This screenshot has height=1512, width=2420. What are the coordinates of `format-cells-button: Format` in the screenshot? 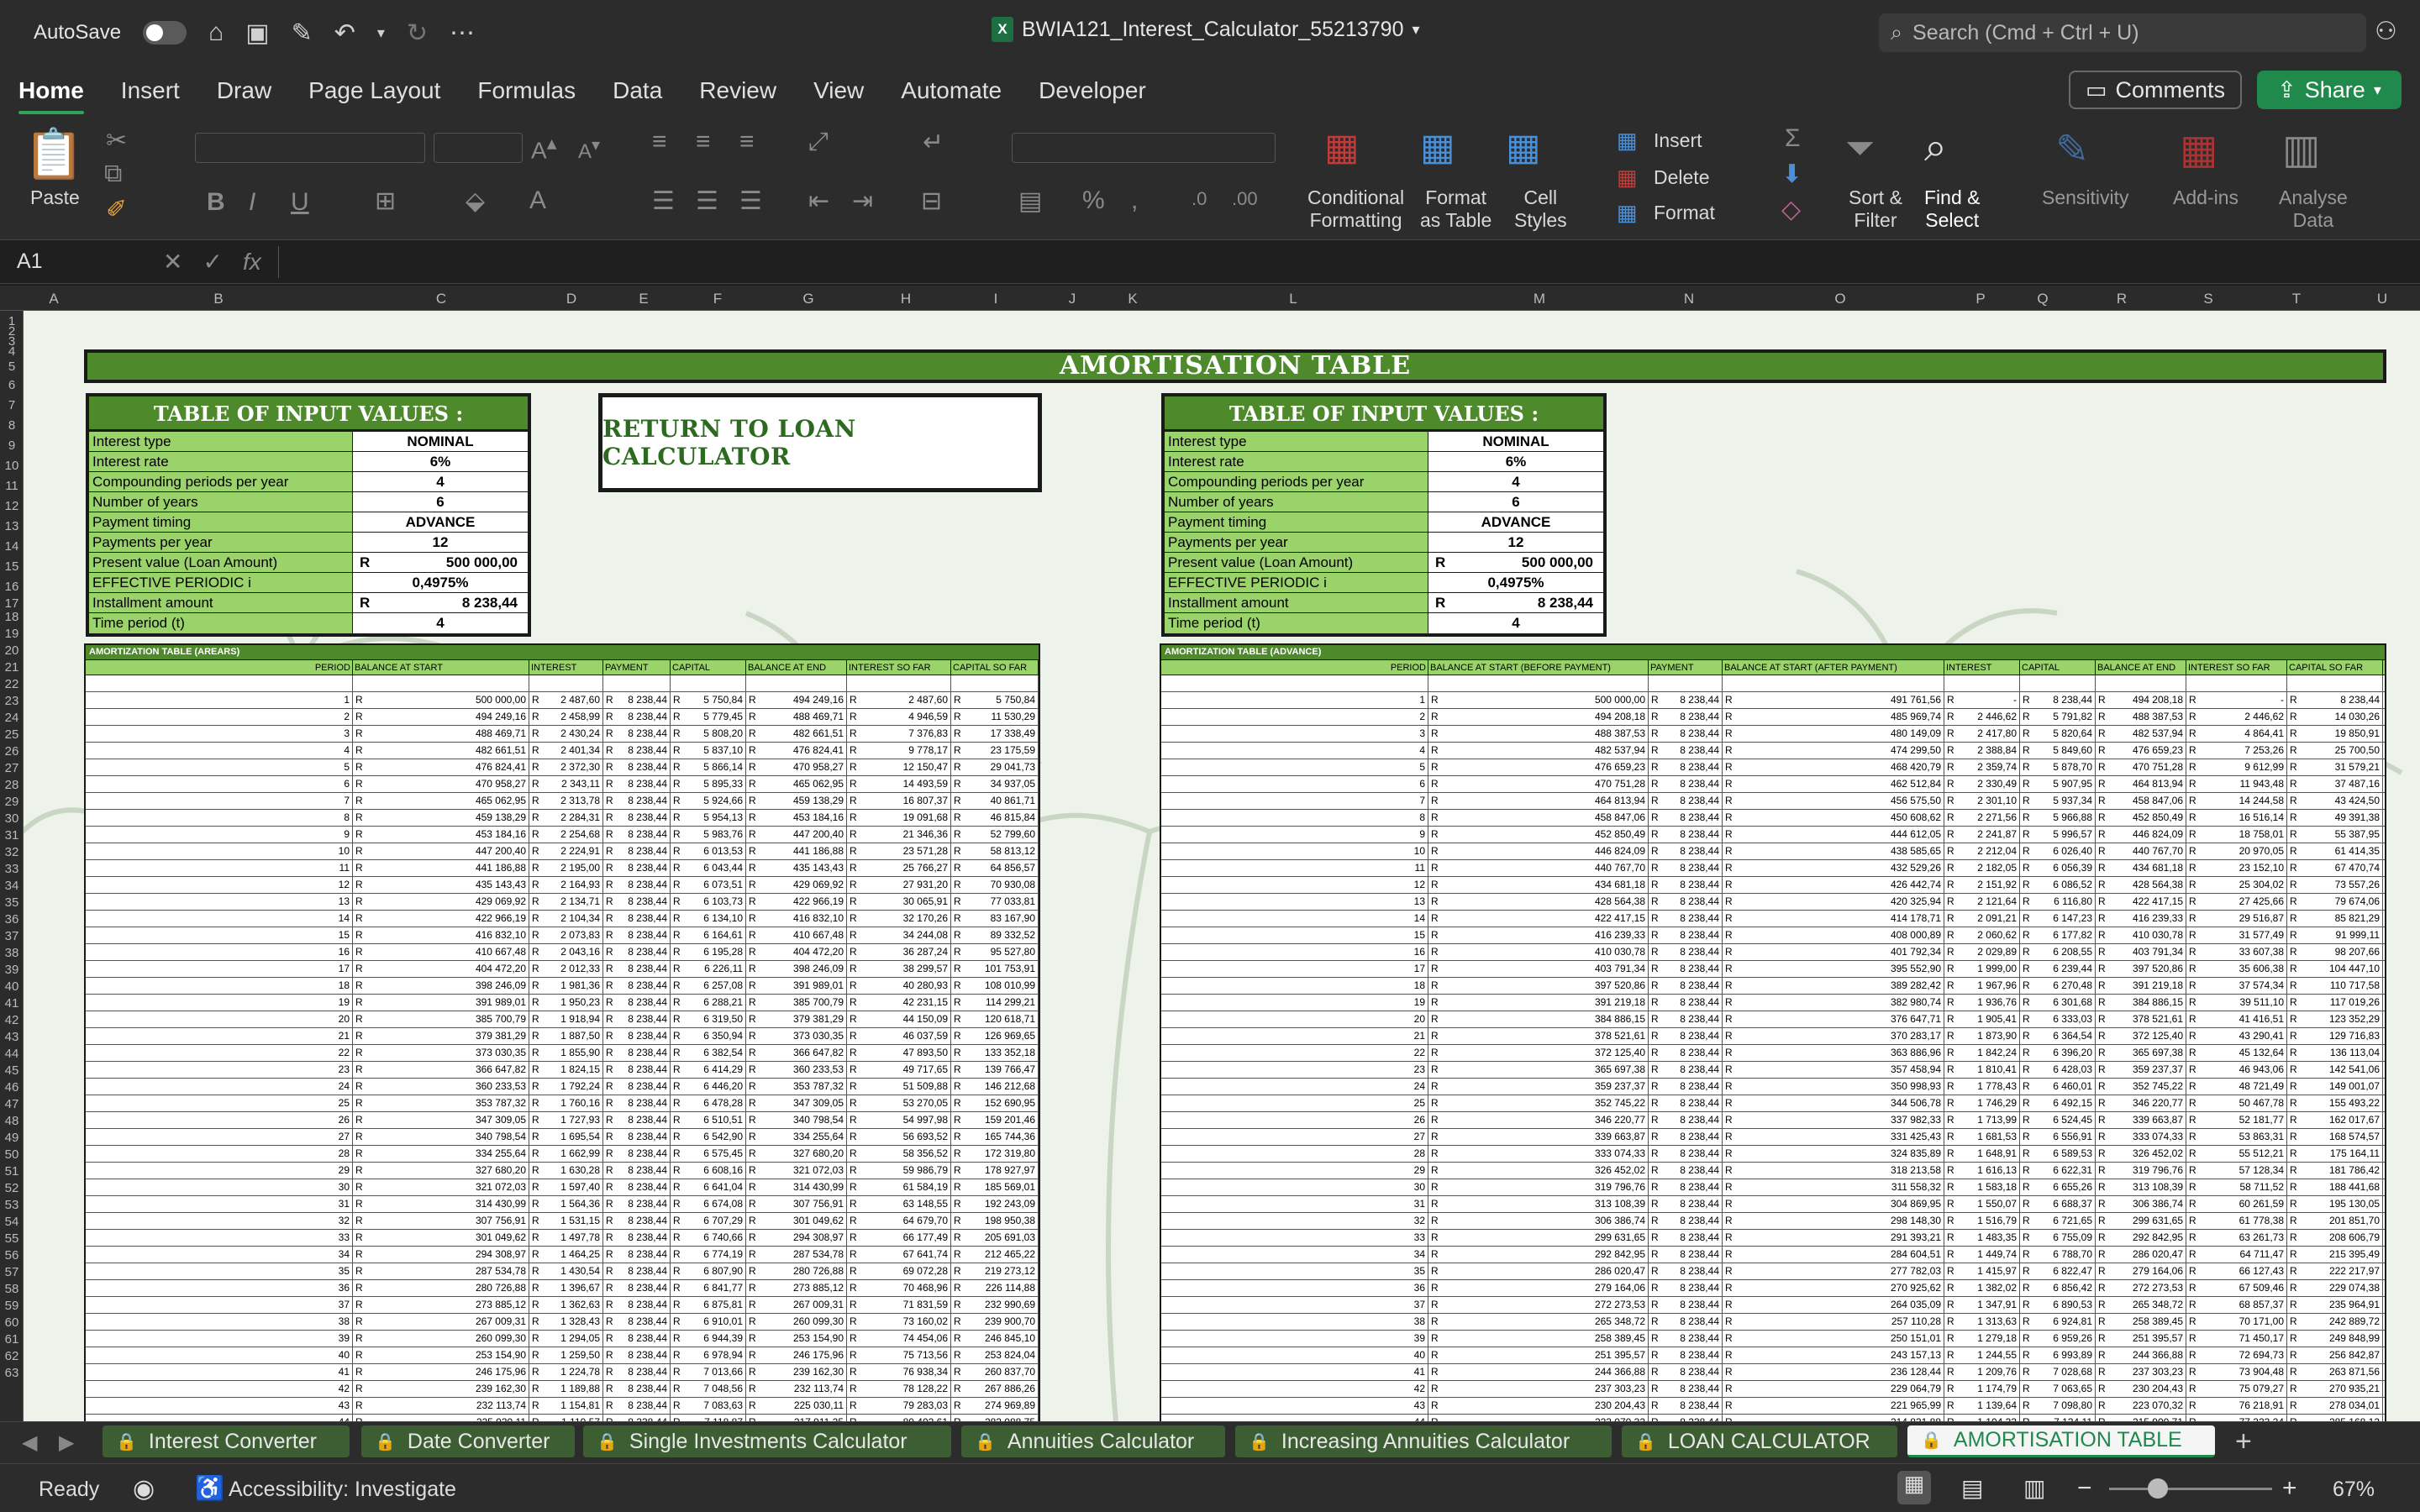 It's located at (1684, 213).